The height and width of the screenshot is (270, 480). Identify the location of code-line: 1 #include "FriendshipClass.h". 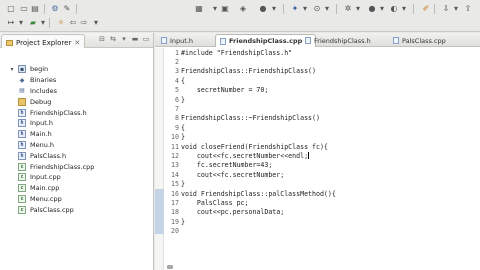
(322, 52).